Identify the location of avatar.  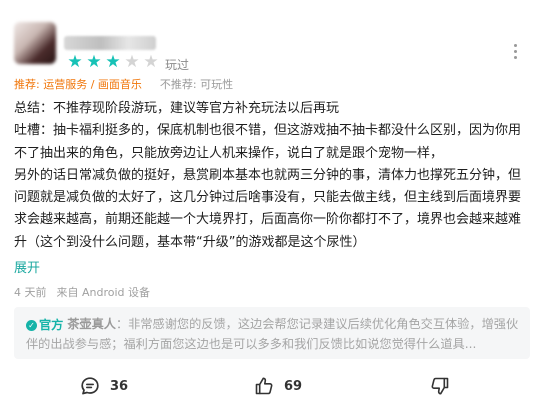
(35, 43).